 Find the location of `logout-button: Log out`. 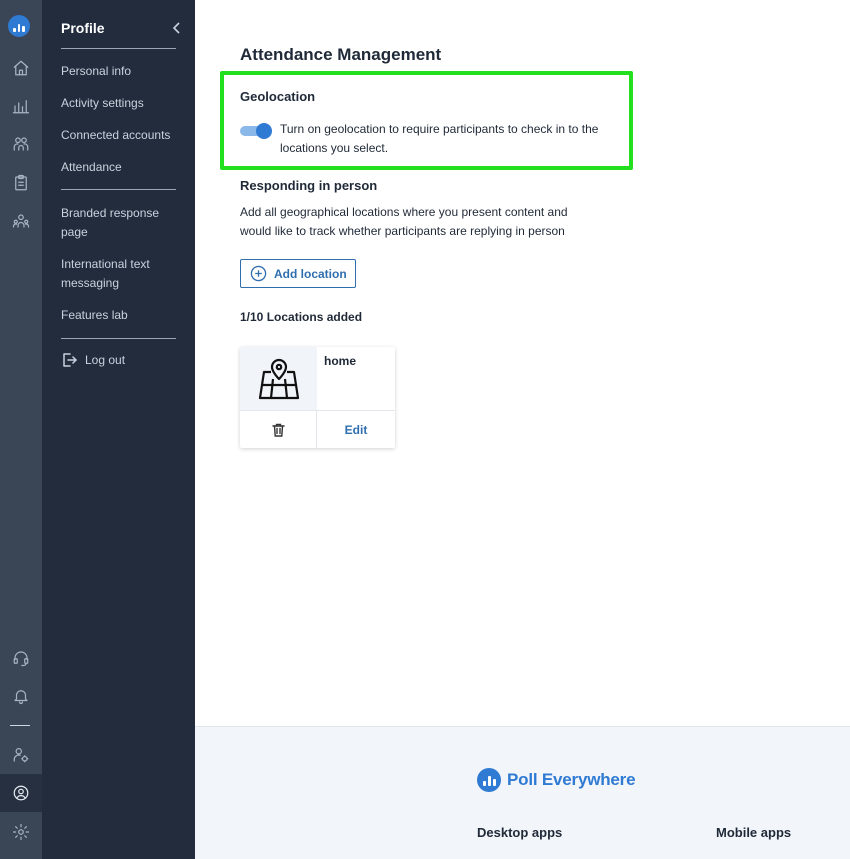

logout-button: Log out is located at coordinates (93, 360).